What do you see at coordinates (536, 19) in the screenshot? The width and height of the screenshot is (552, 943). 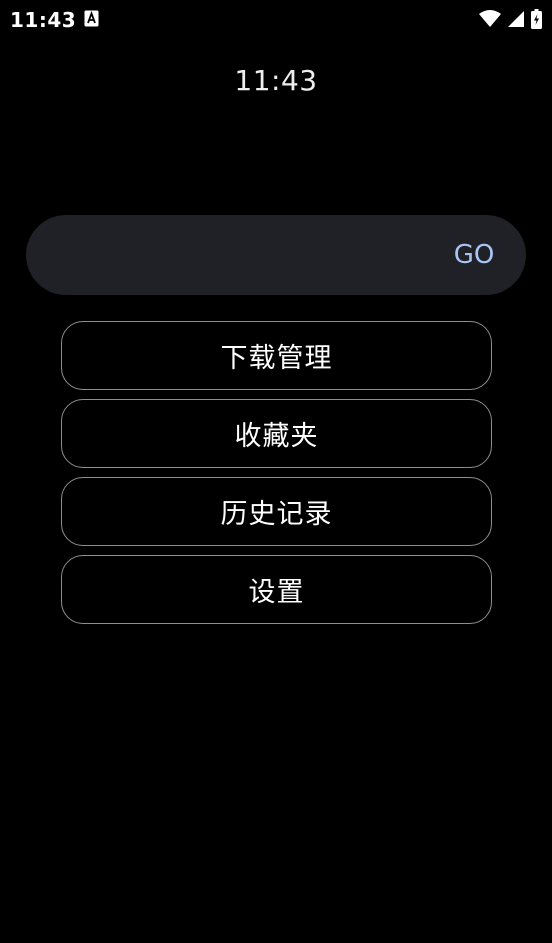 I see `battery-charging-icon` at bounding box center [536, 19].